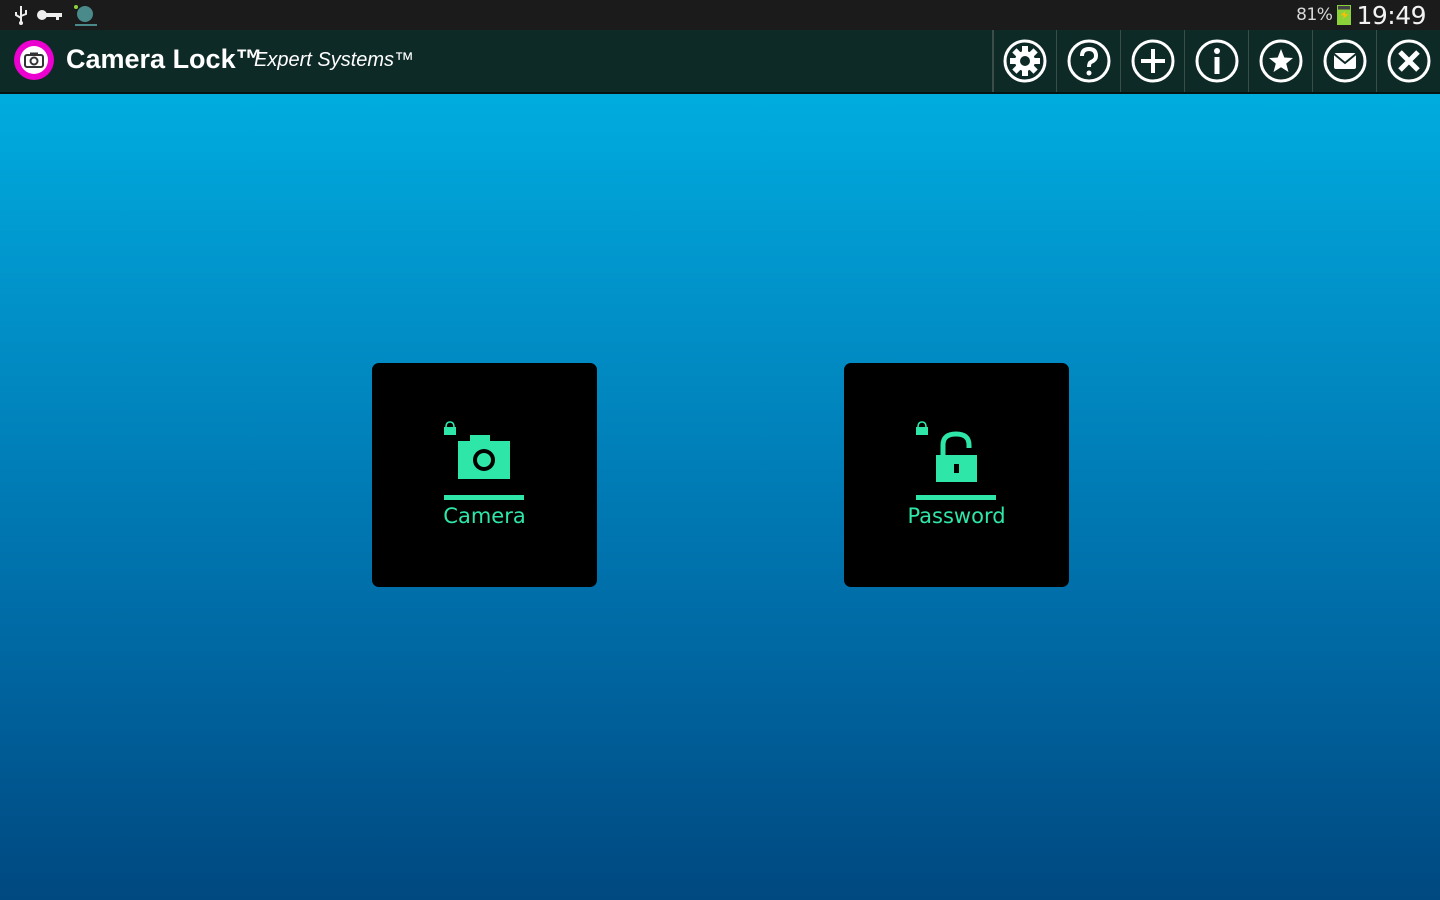 This screenshot has width=1440, height=900. Describe the element at coordinates (956, 497) in the screenshot. I see `password-underline` at that location.